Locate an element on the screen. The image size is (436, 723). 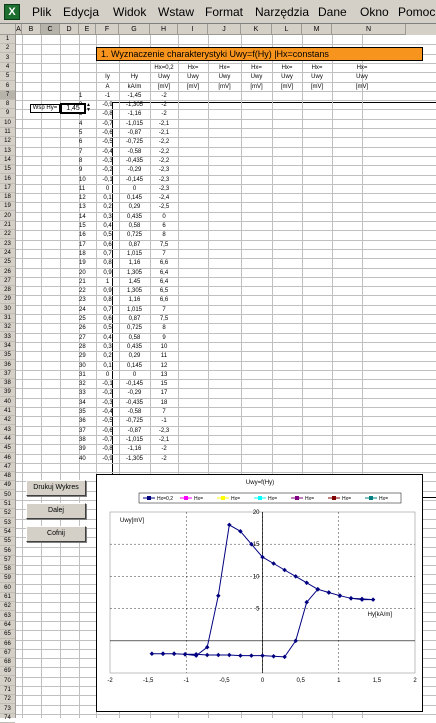
row-header-7: 7 is located at coordinates (7, 95).